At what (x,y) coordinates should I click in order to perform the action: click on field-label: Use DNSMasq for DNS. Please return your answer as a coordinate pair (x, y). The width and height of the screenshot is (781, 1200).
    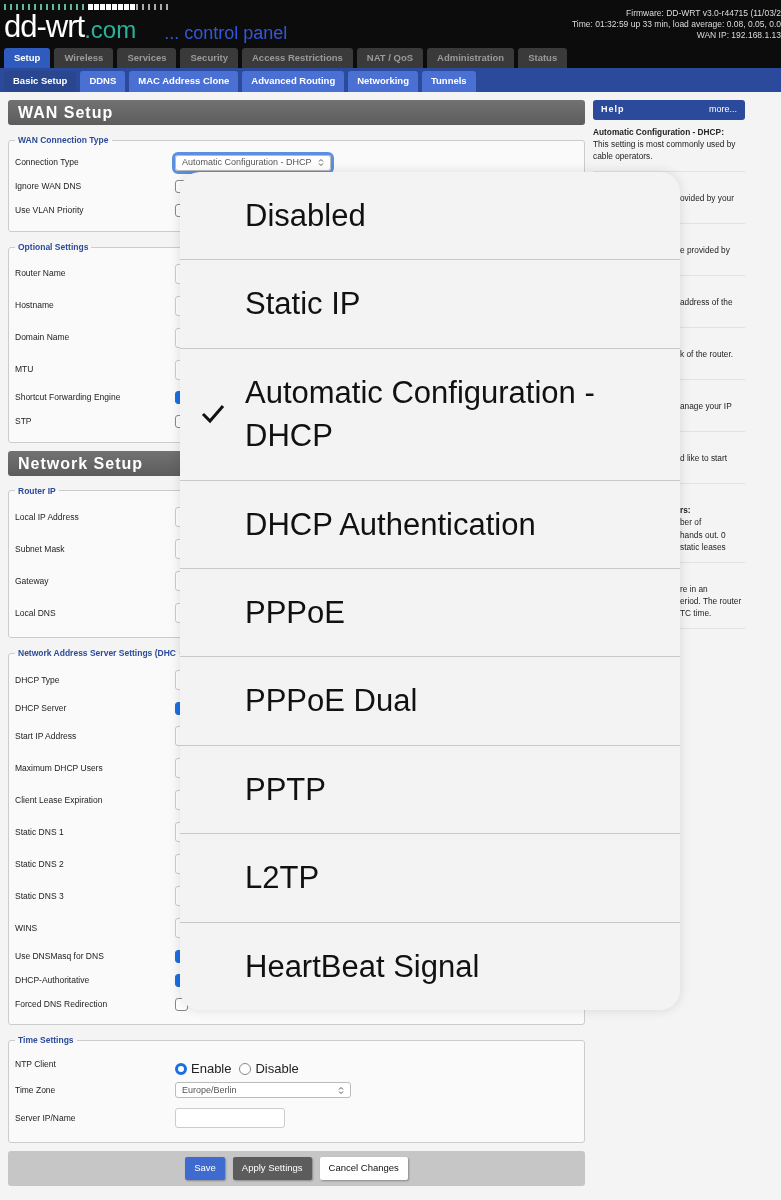
    Looking at the image, I should click on (60, 956).